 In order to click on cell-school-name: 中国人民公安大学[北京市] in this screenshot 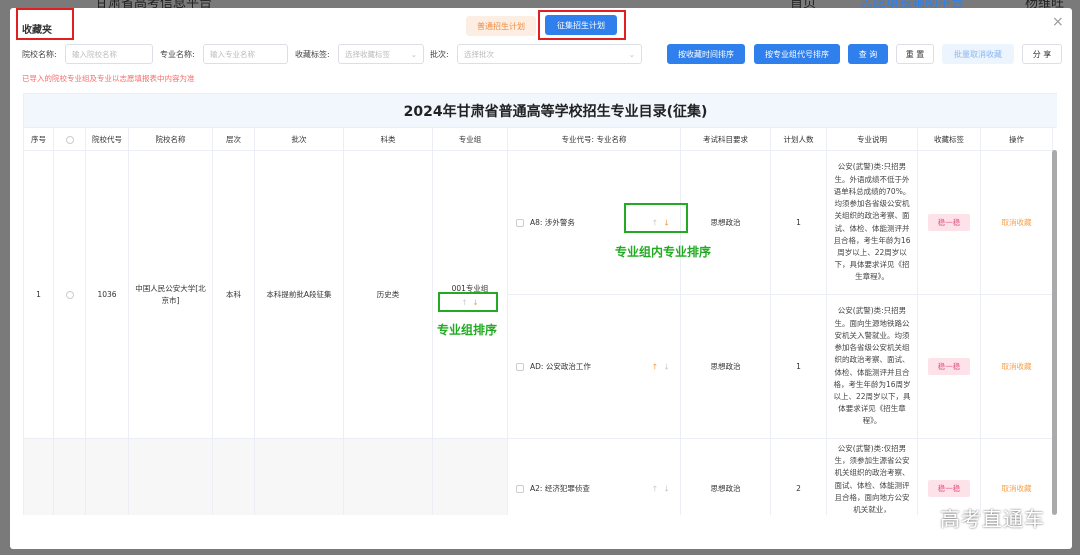, I will do `click(170, 294)`.